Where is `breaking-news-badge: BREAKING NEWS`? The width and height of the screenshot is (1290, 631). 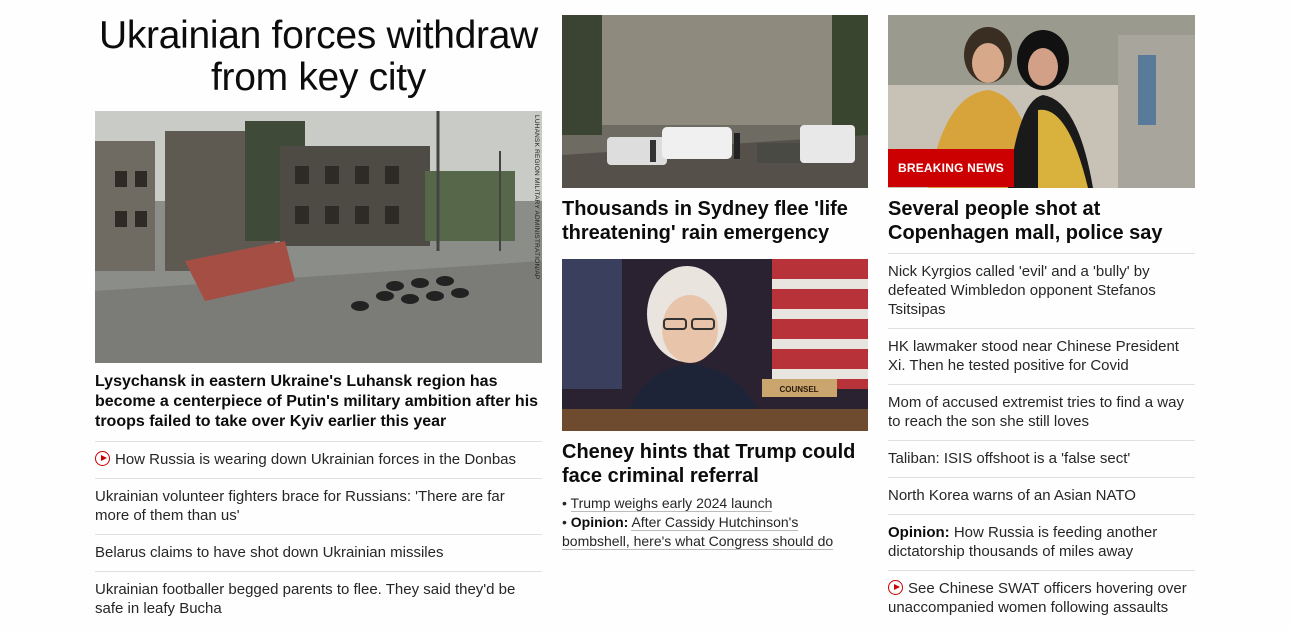 breaking-news-badge: BREAKING NEWS is located at coordinates (951, 168).